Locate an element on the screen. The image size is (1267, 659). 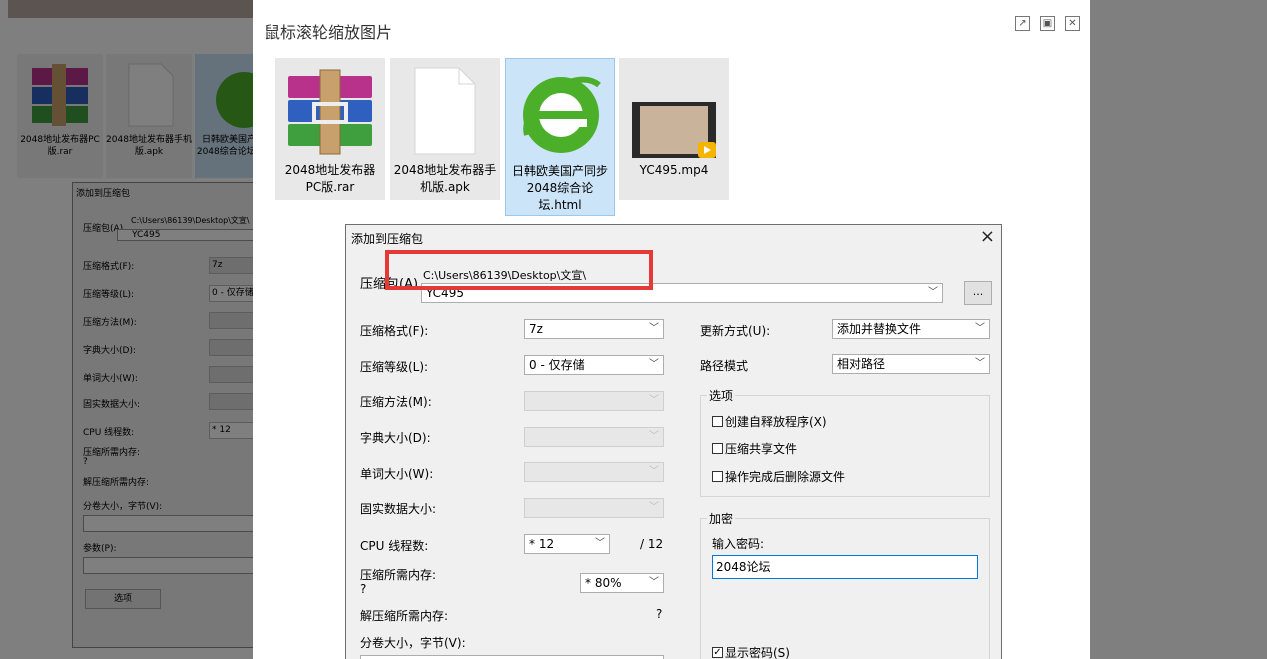
file-item: 2048地址发布器手机版.apk is located at coordinates (445, 129).